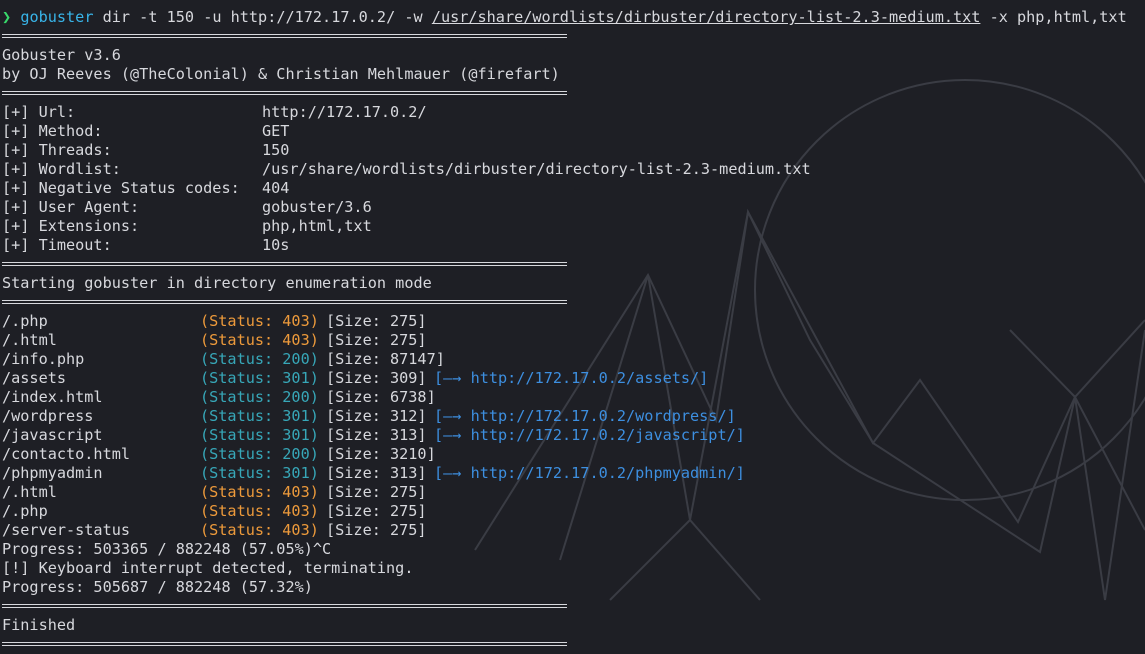 The height and width of the screenshot is (654, 1145). What do you see at coordinates (52, 397) in the screenshot?
I see `result-path: /index.html` at bounding box center [52, 397].